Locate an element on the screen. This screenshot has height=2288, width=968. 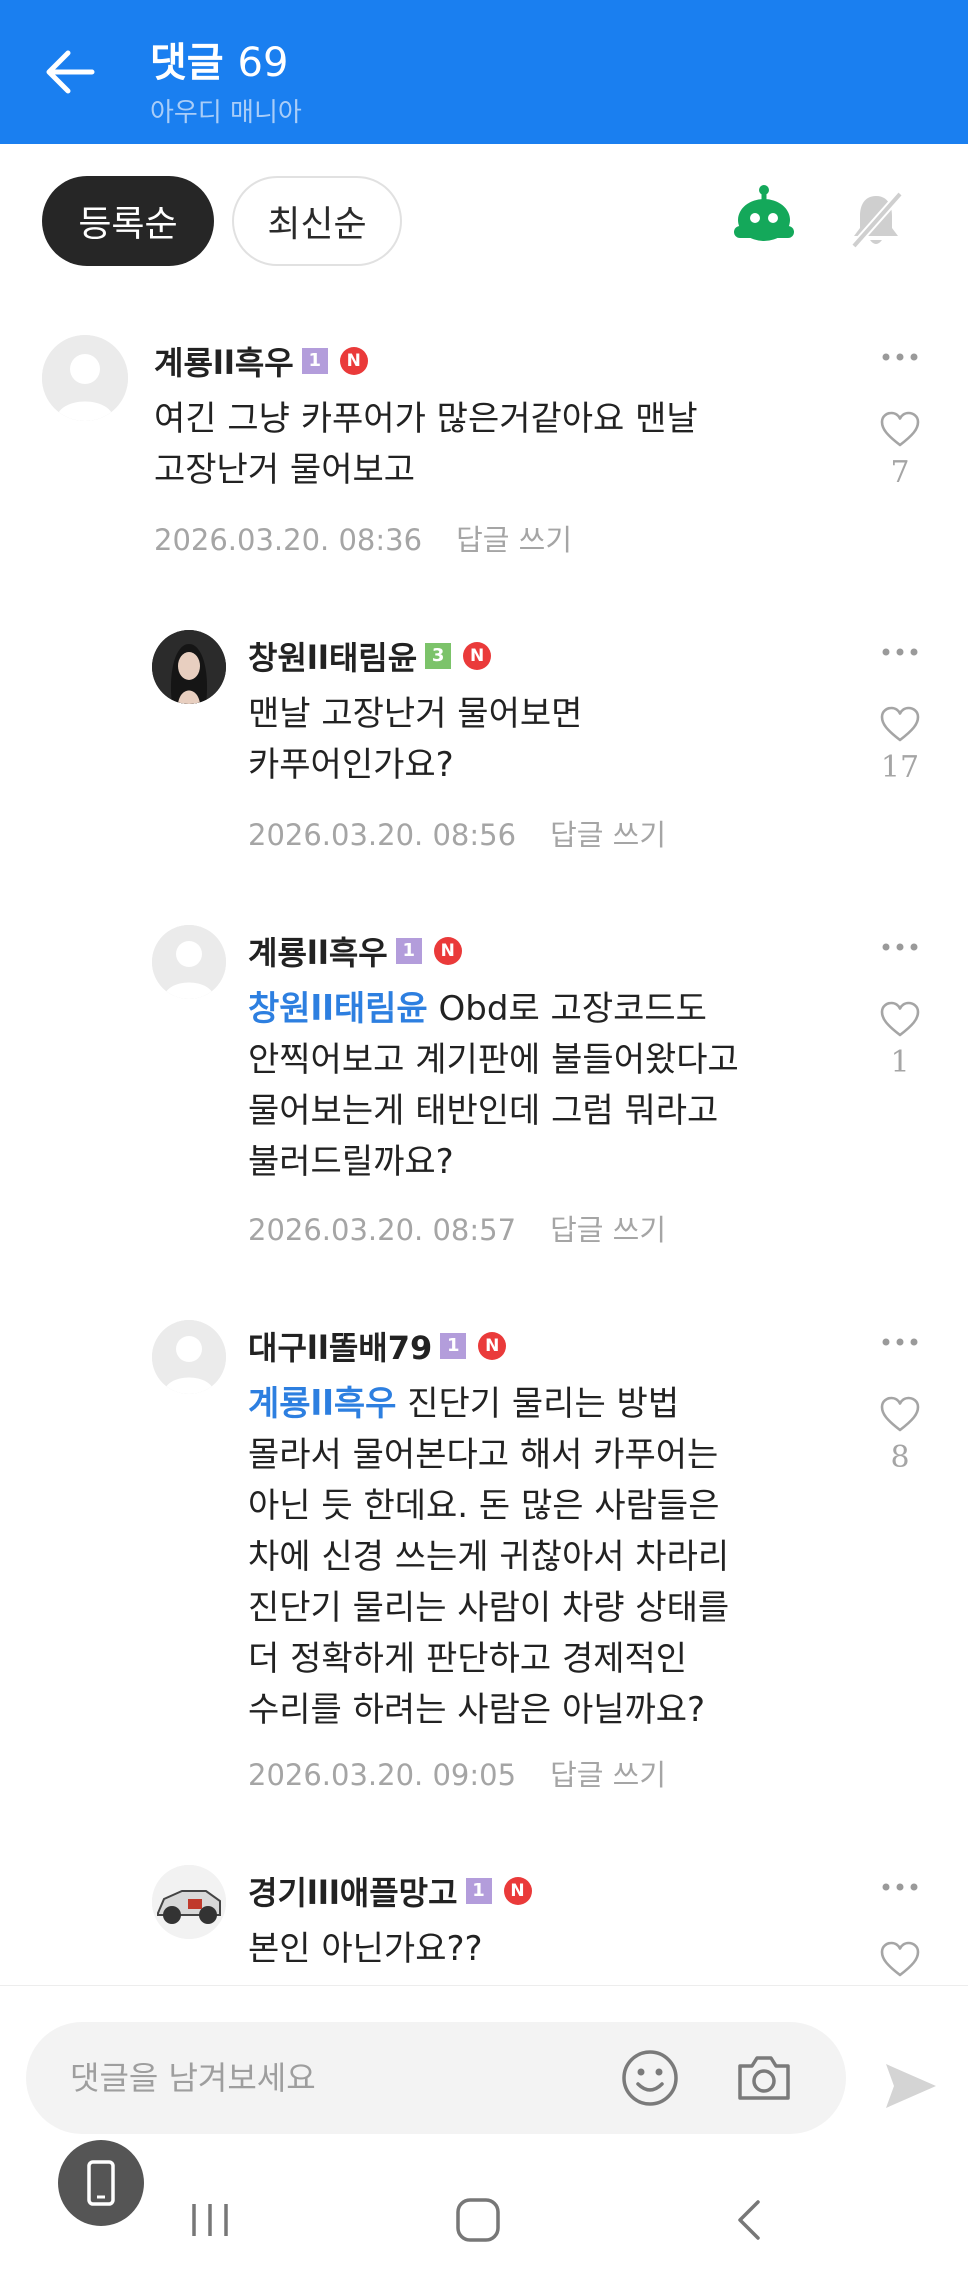
comment-text: 맨날 고장난거 물어보면 카푸어인가요? is located at coordinates (415, 740).